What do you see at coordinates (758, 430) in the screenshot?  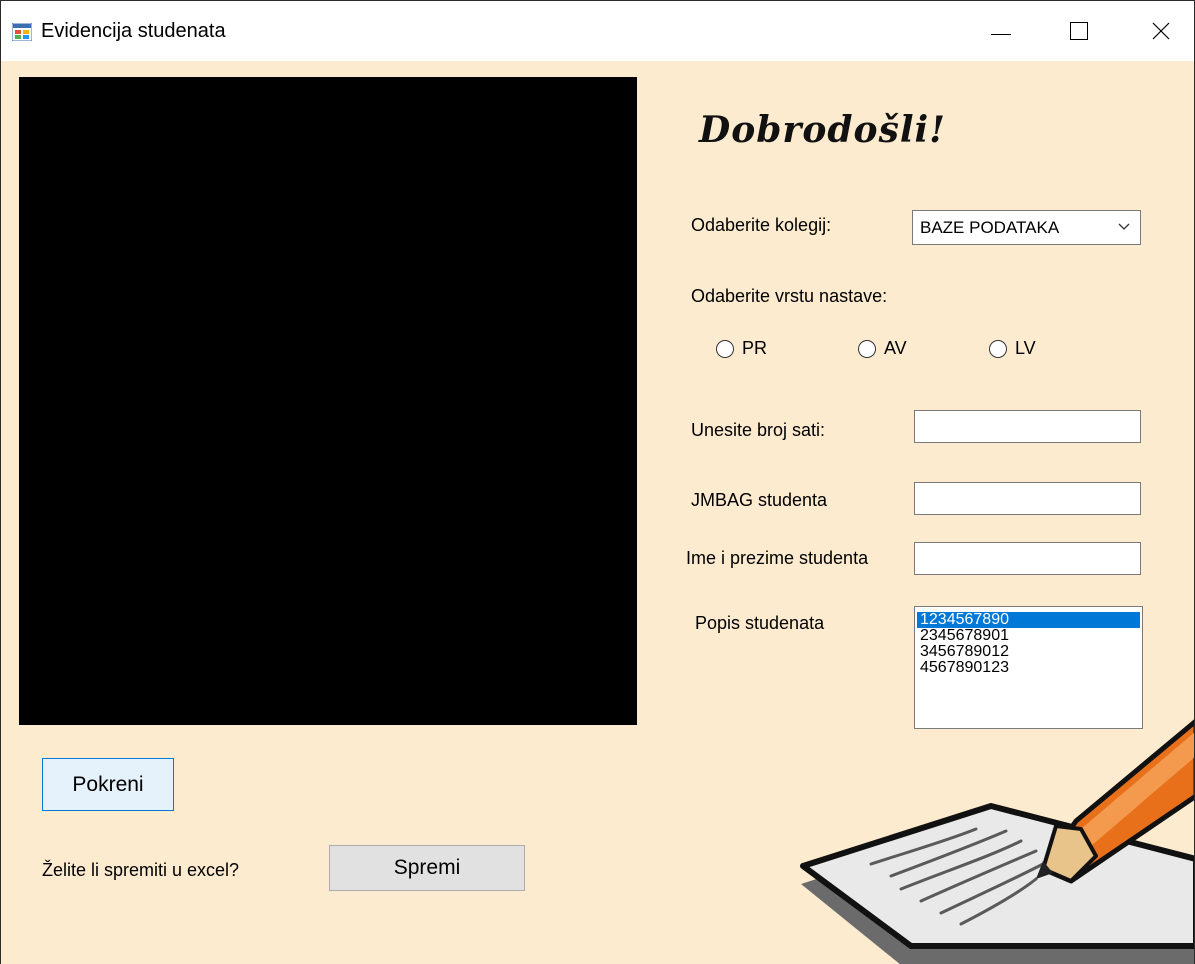 I see `hours-label: Unesite broj sati:` at bounding box center [758, 430].